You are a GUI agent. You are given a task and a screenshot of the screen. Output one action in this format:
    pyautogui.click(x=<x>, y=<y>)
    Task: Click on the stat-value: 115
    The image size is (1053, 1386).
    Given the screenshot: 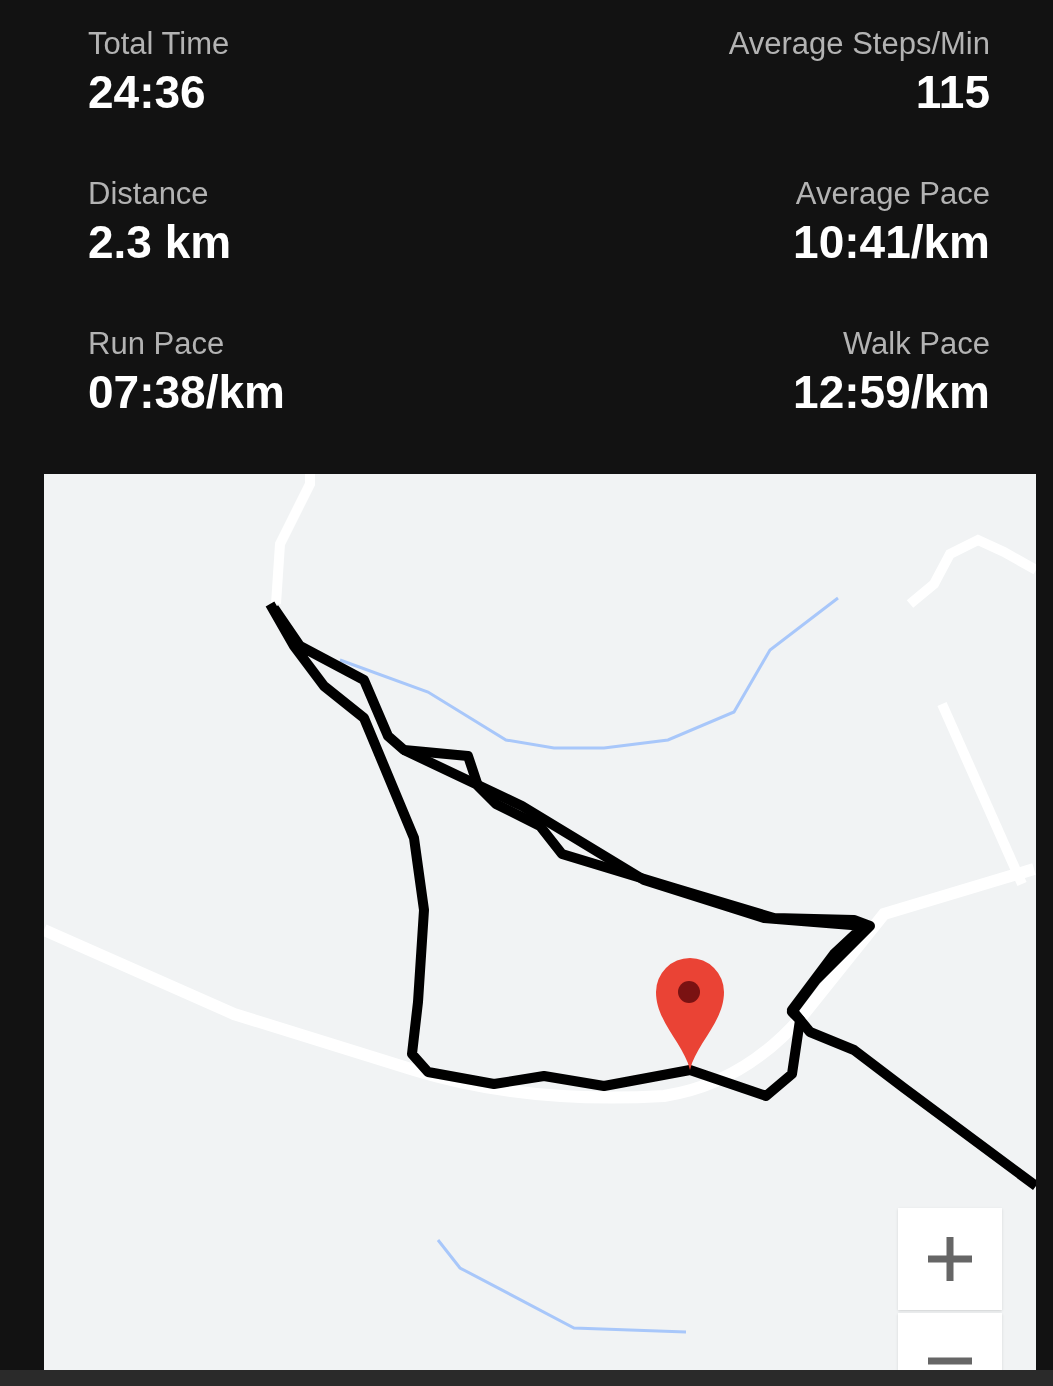 What is the action you would take?
    pyautogui.click(x=952, y=92)
    